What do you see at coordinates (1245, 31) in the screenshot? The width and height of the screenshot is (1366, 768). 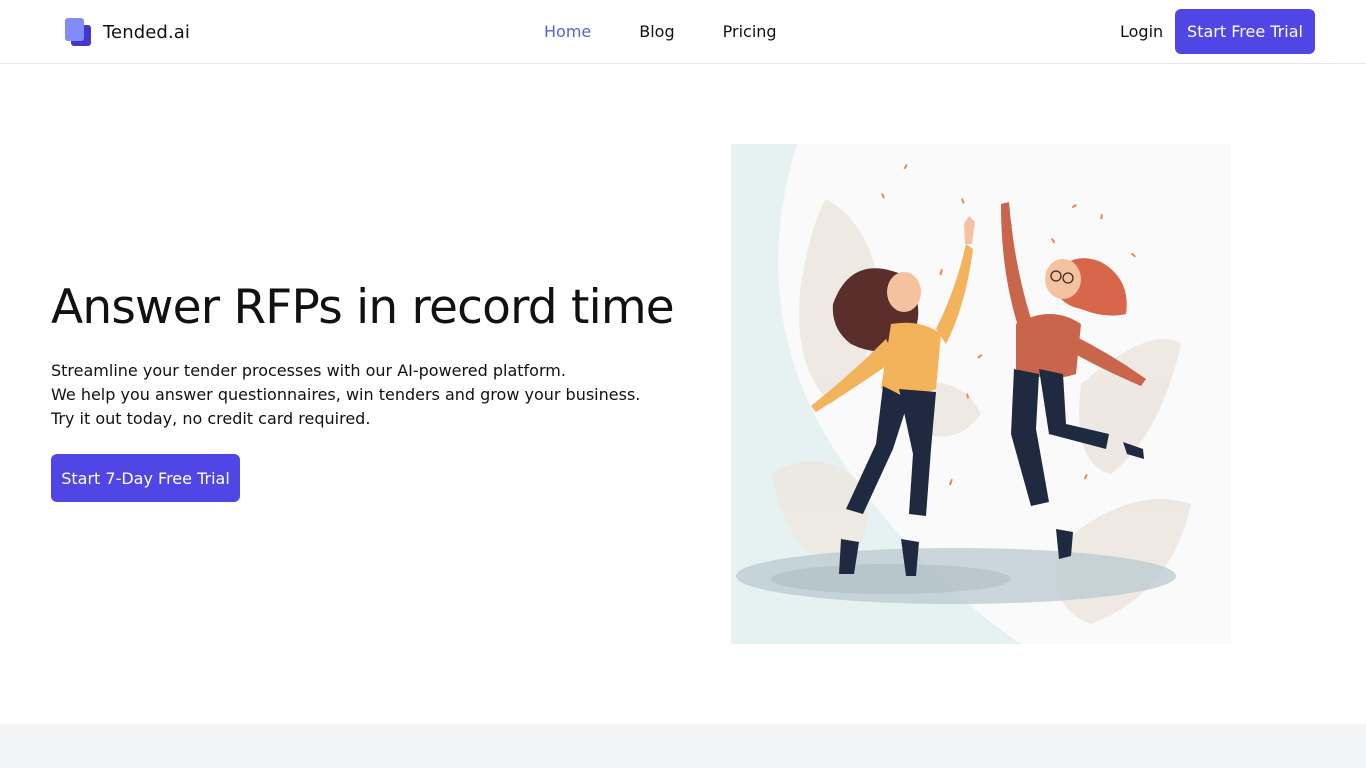 I see `start-free-trial-button: Start Free Trial` at bounding box center [1245, 31].